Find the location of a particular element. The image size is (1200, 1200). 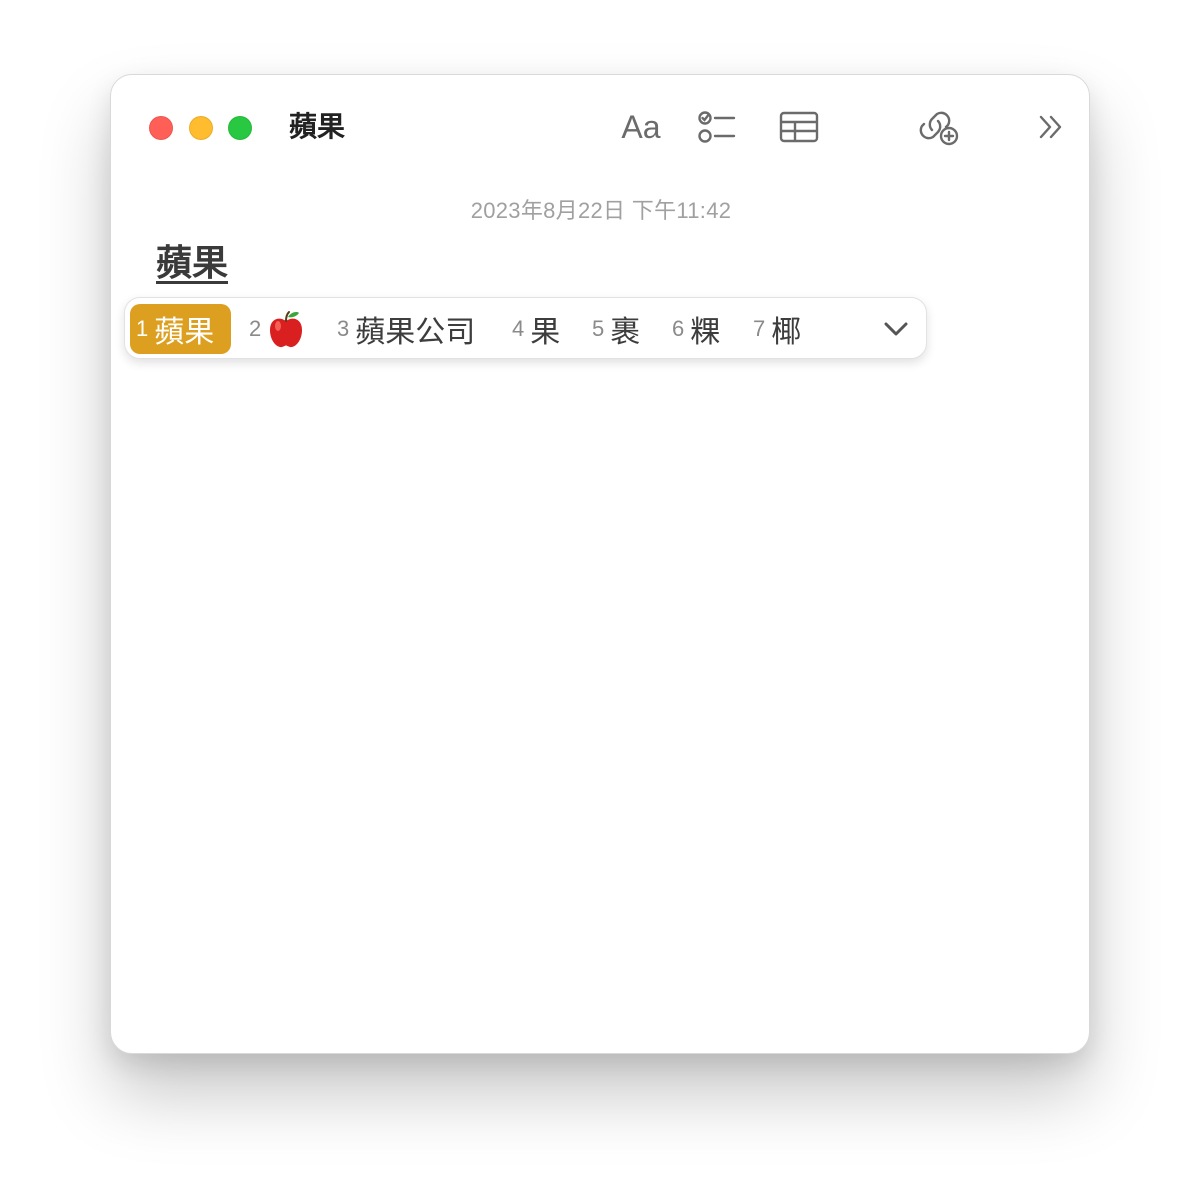

close-window-button is located at coordinates (161, 128).